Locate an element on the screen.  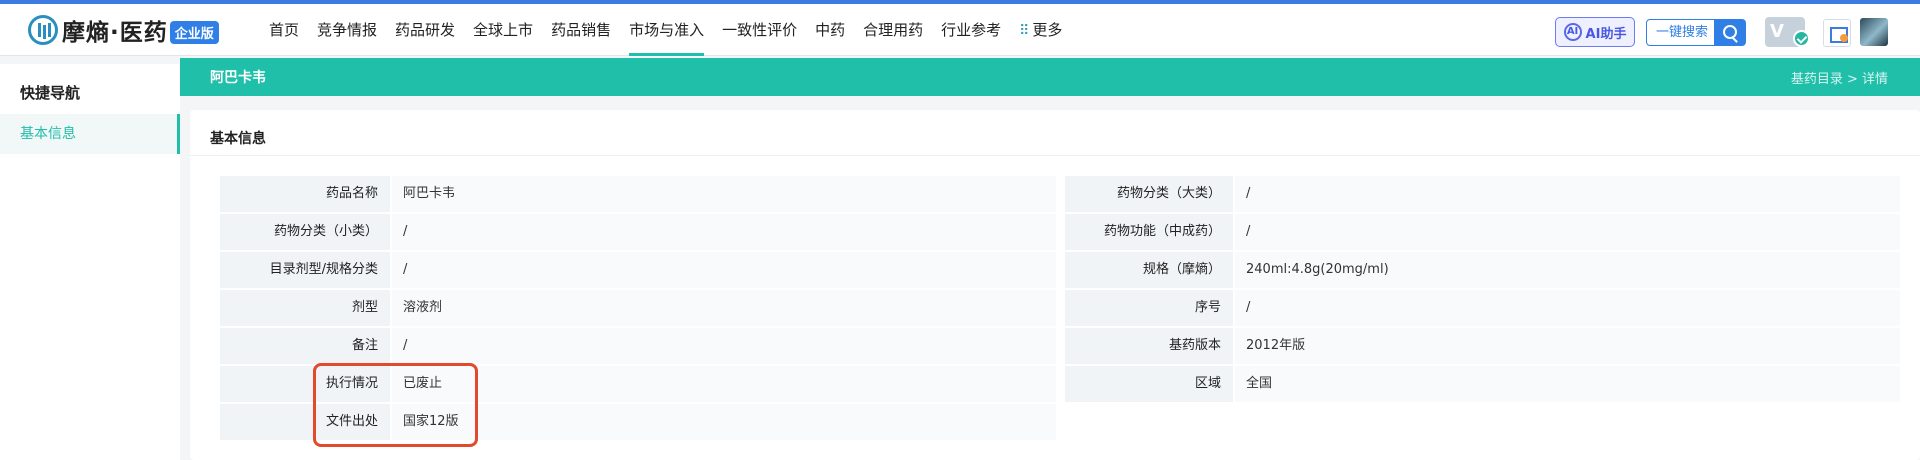
nav-item-global-launch: 全球上市 is located at coordinates (503, 30).